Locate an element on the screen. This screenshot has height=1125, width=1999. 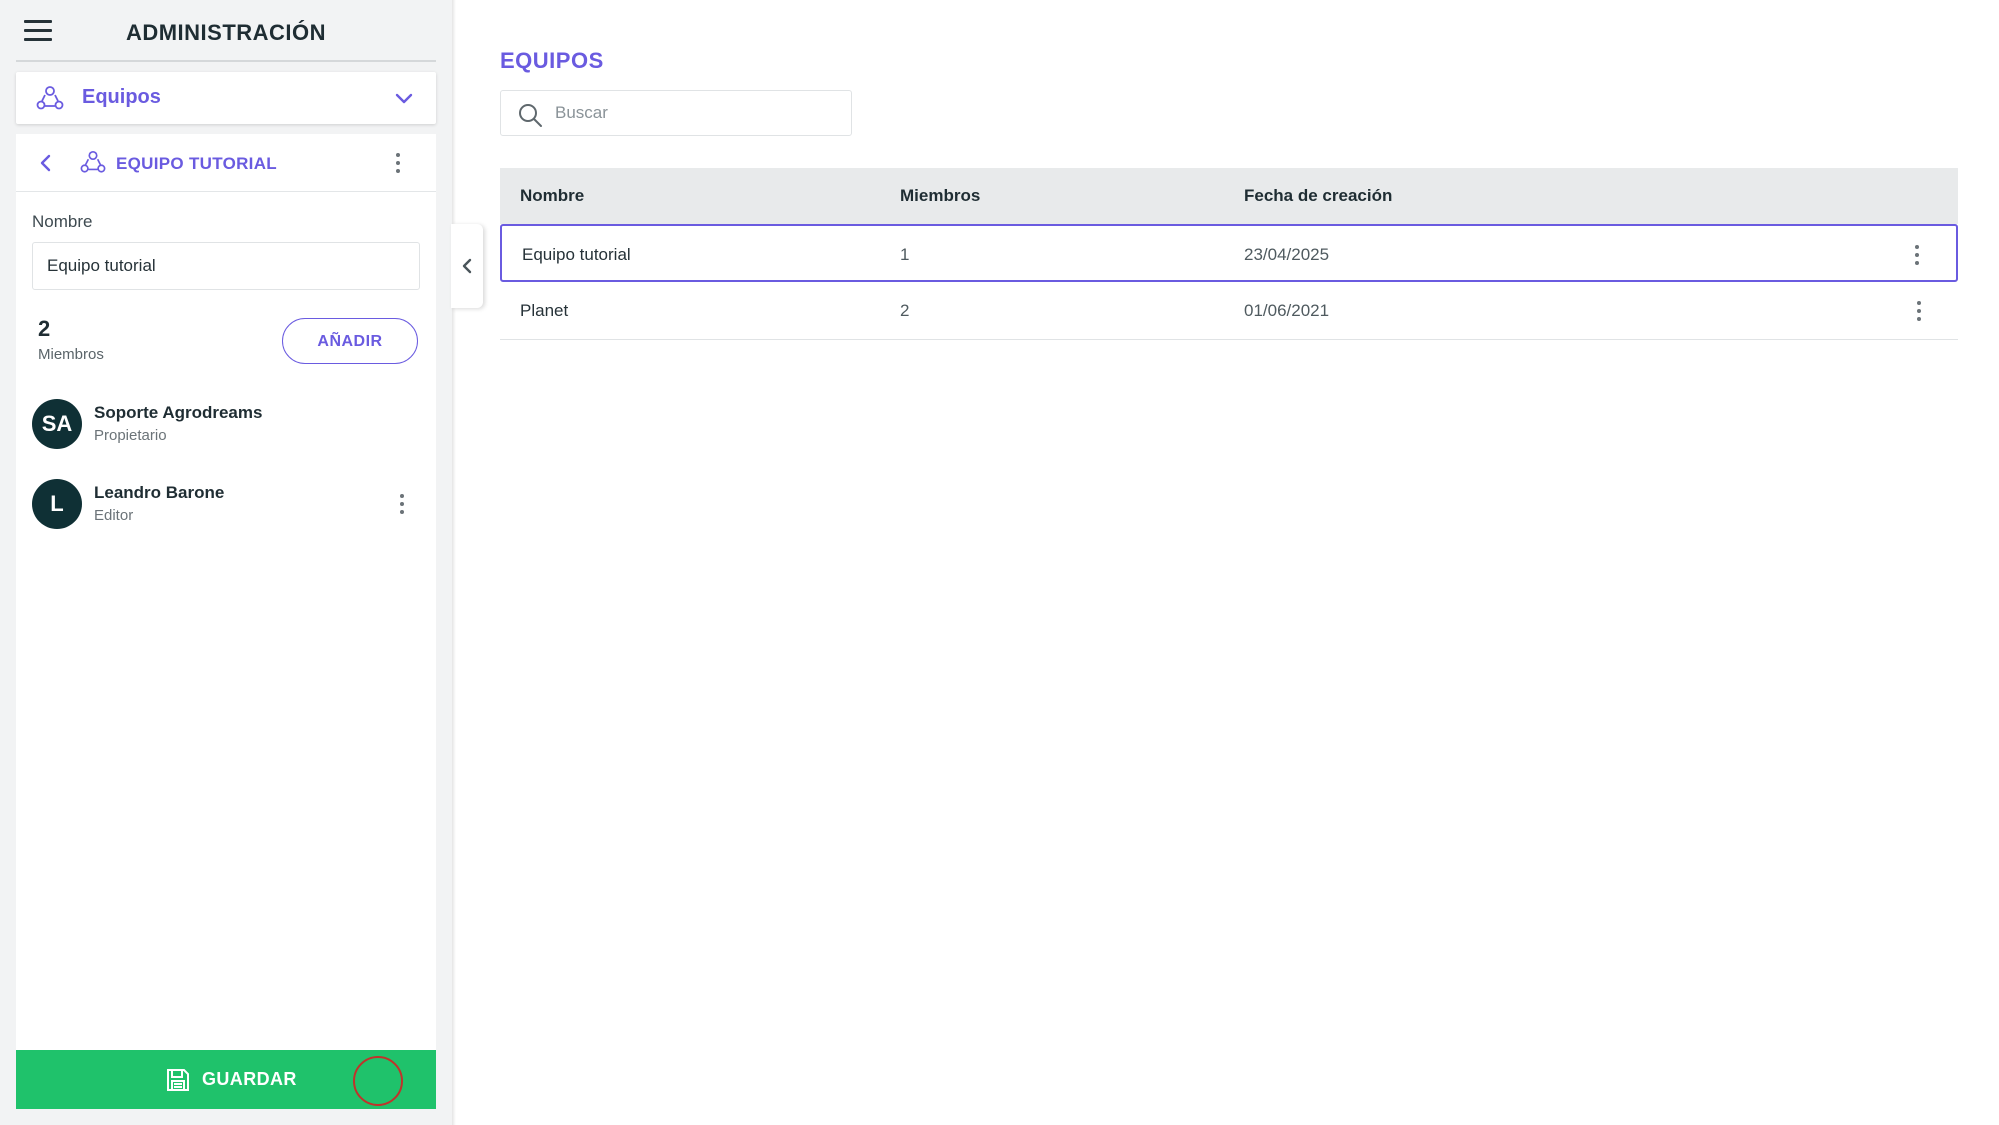
column-header-created: Fecha de creación is located at coordinates (1318, 196).